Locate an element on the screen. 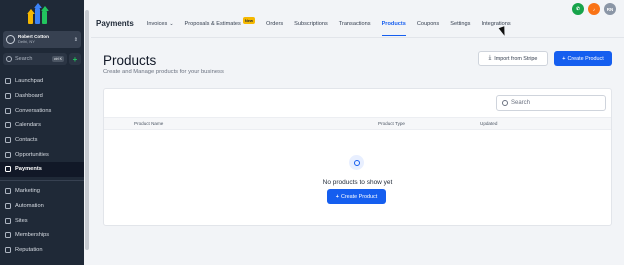 Image resolution: width=624 pixels, height=265 pixels. tab-transactions: Transactions is located at coordinates (355, 23).